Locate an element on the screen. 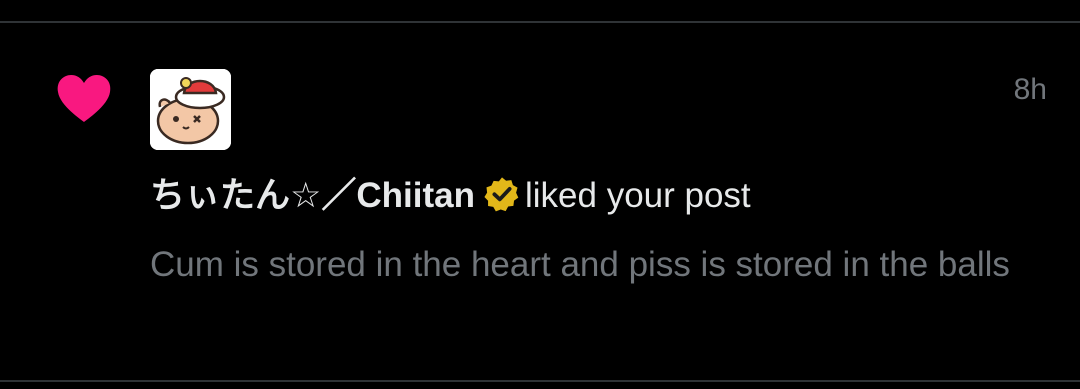 This screenshot has width=1080, height=389. action-text: liked your post is located at coordinates (637, 195).